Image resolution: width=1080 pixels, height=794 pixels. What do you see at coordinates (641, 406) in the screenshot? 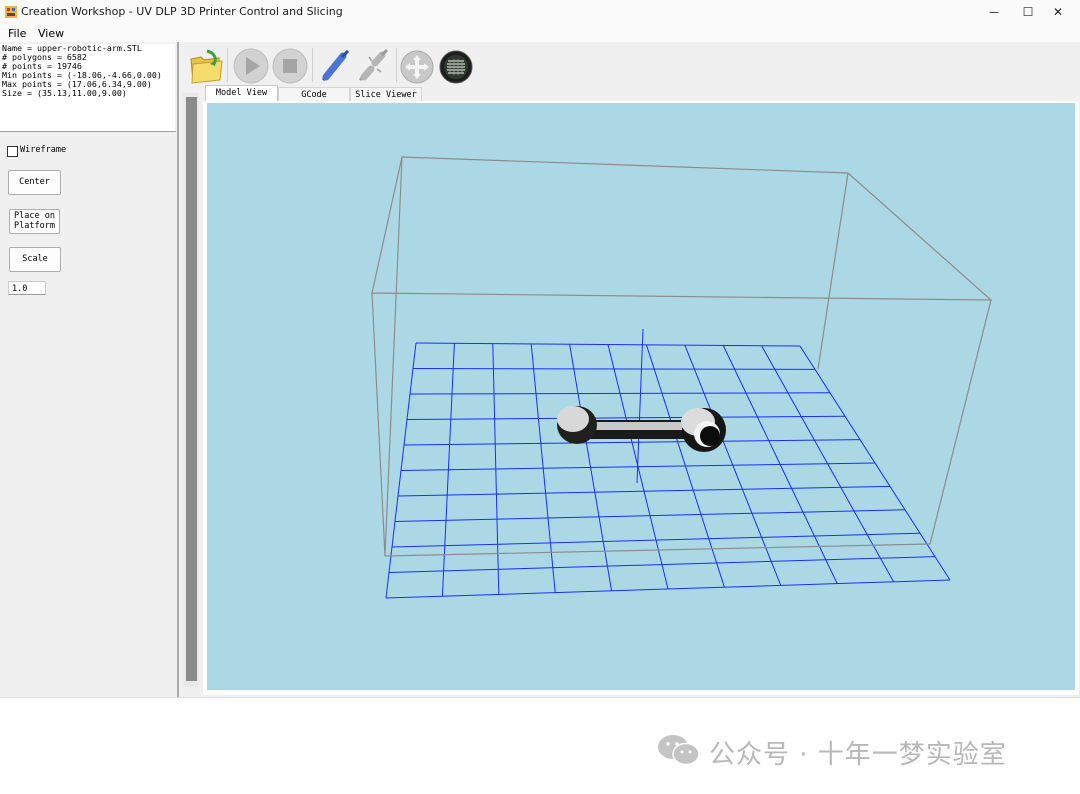
I see `robotic-arm-model` at bounding box center [641, 406].